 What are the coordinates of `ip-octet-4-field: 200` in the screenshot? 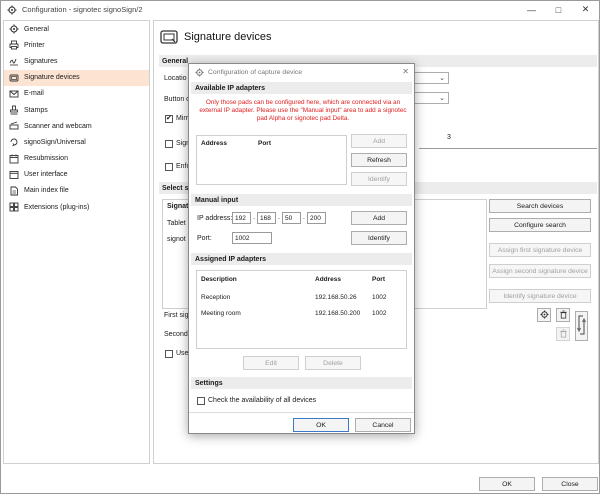 It's located at (316, 218).